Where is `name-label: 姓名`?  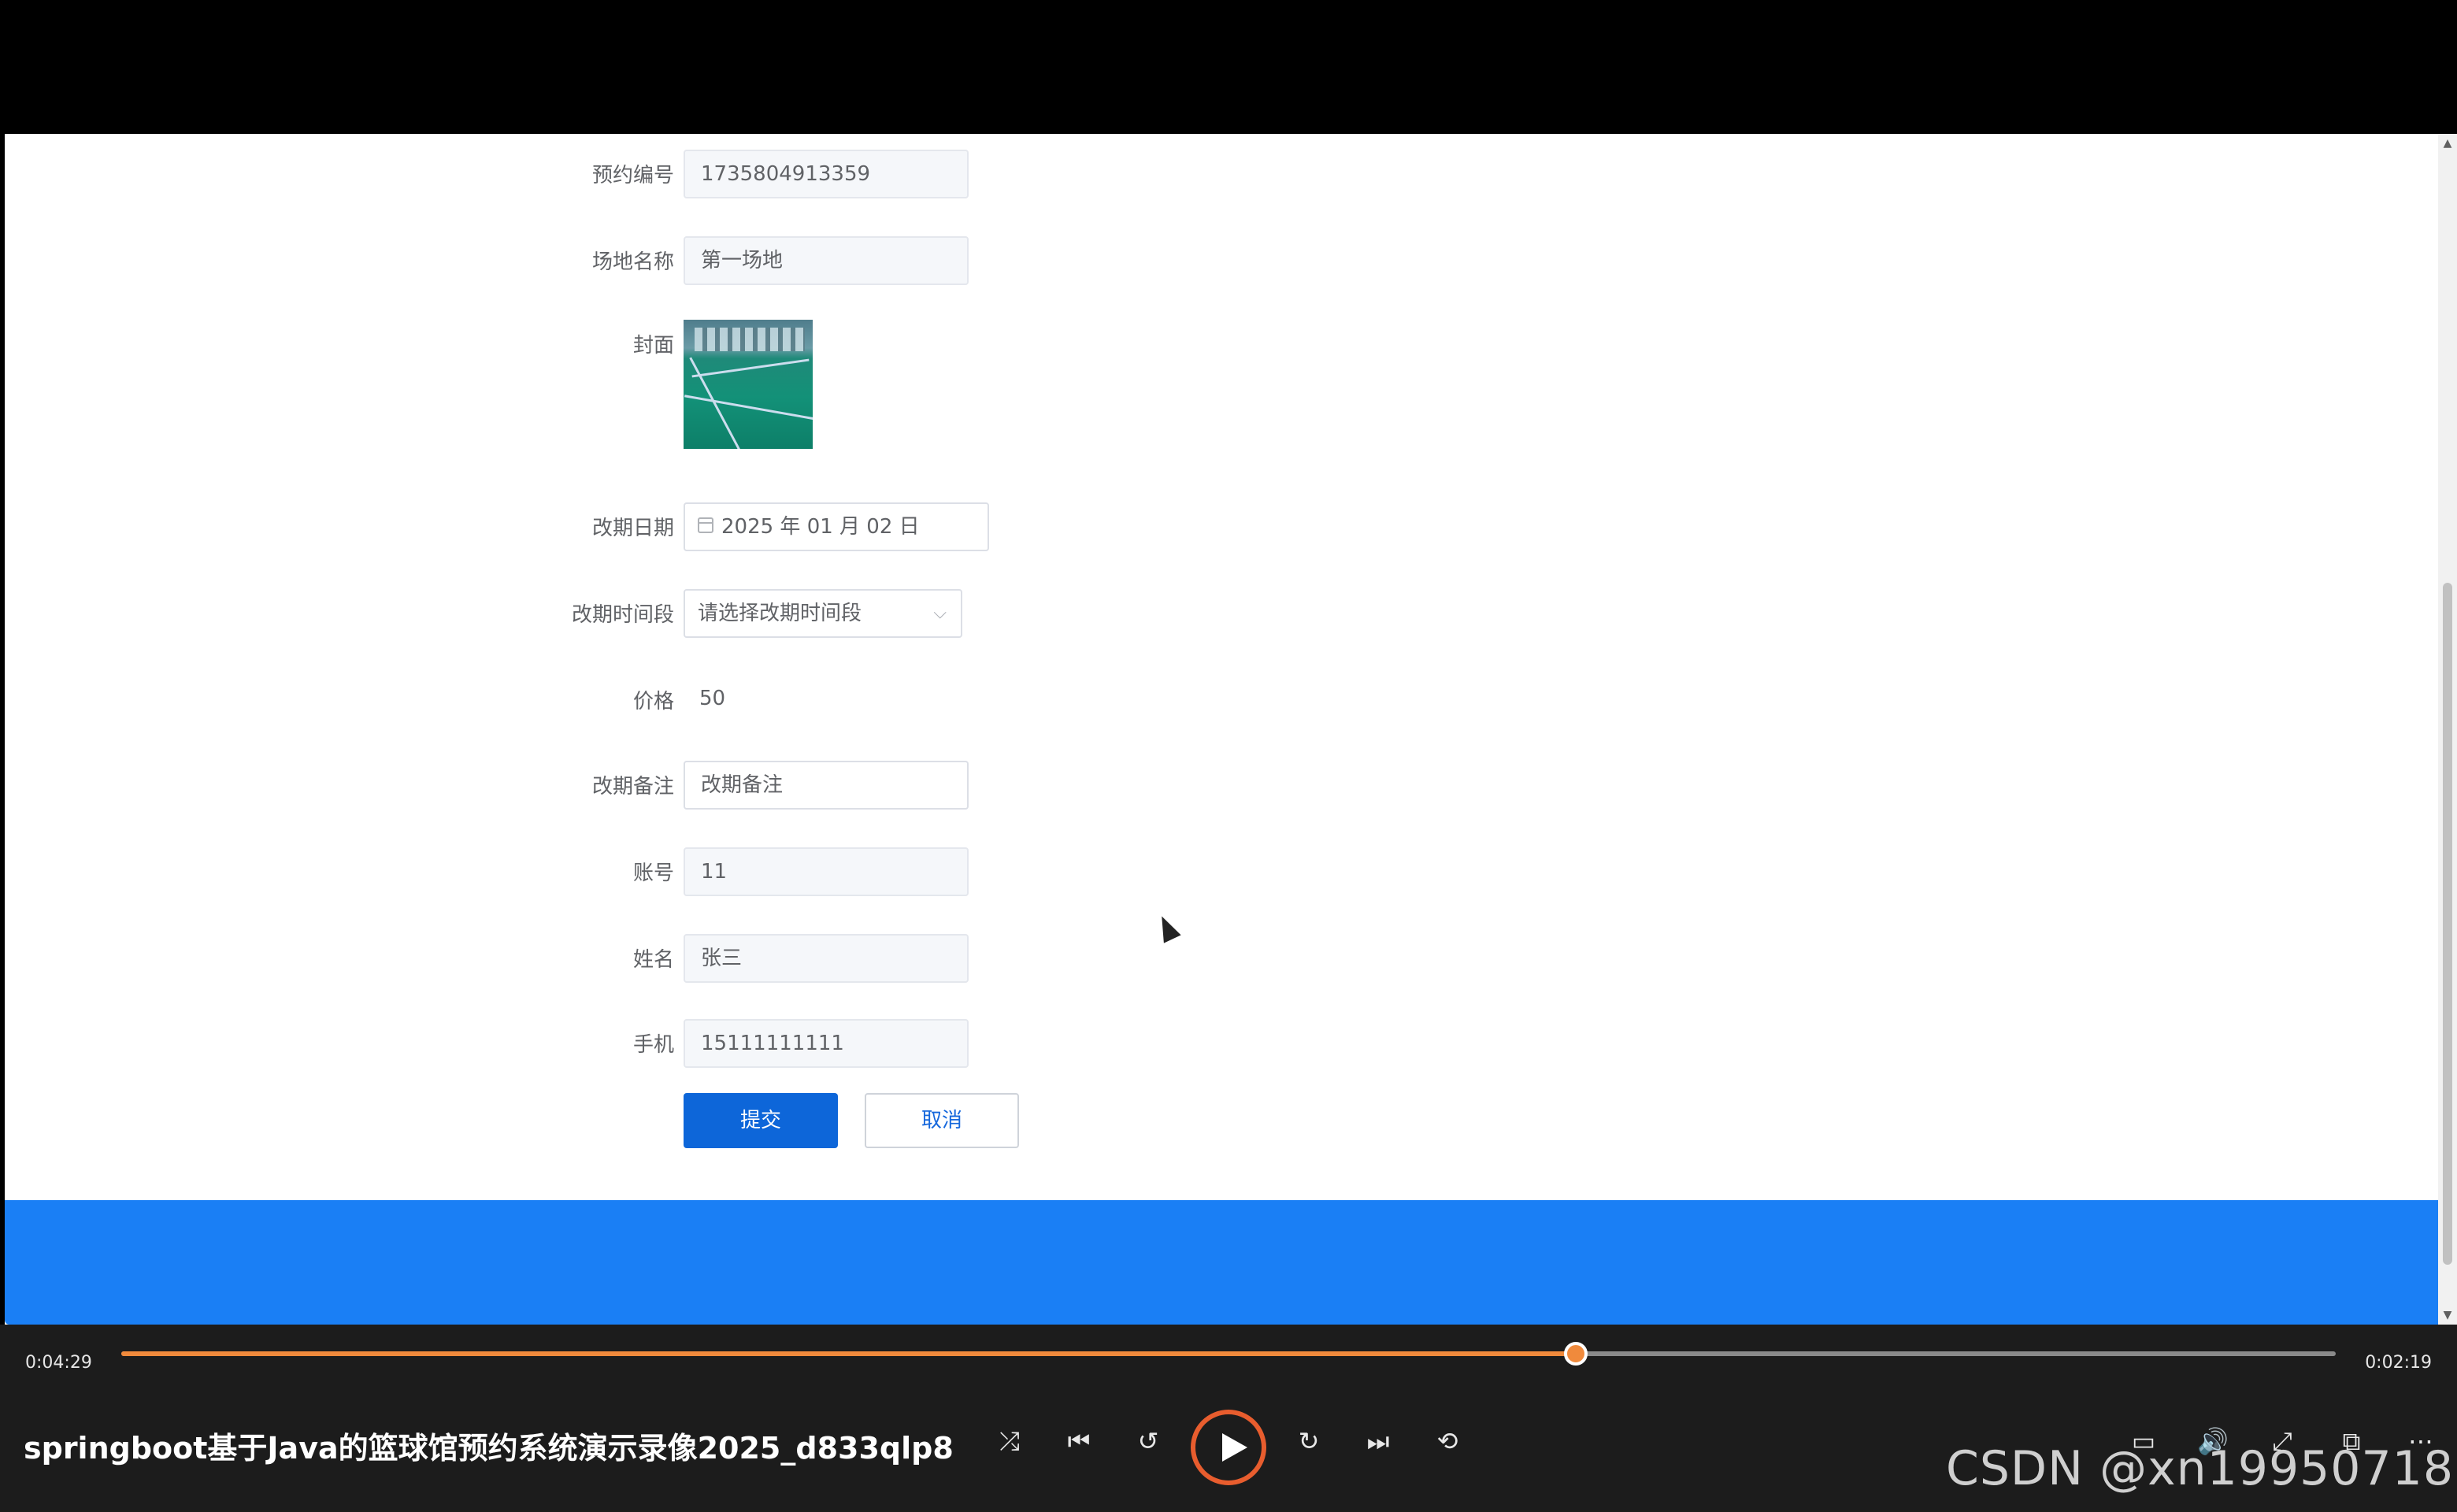 name-label: 姓名 is located at coordinates (653, 960).